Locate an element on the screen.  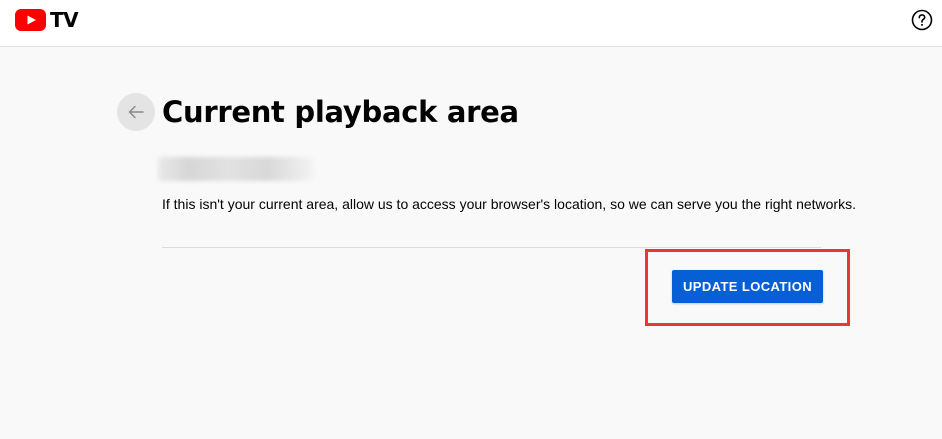
question-circle-icon is located at coordinates (922, 20).